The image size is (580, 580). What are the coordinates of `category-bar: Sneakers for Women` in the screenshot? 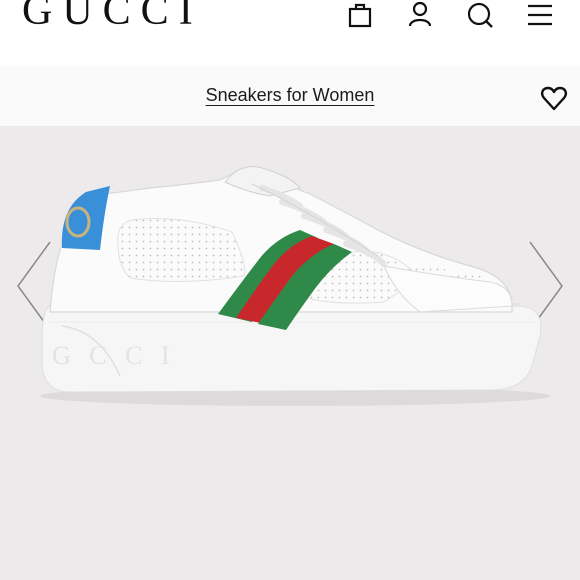 It's located at (290, 96).